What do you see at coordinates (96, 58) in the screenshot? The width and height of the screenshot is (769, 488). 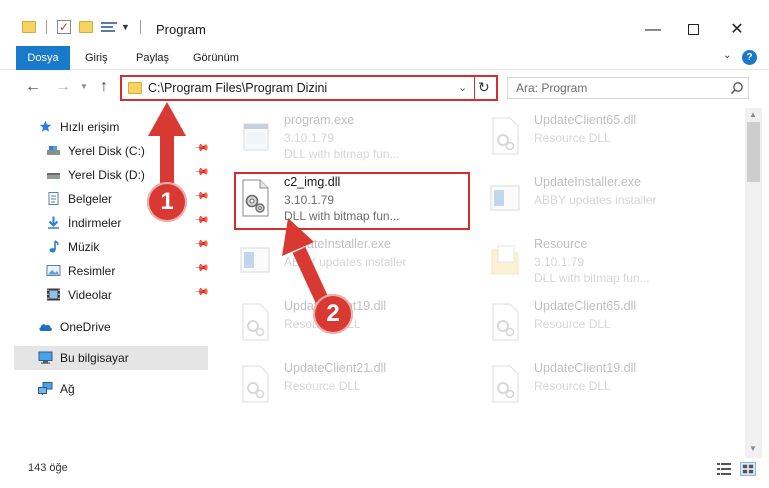 I see `tab-home: Giriş` at bounding box center [96, 58].